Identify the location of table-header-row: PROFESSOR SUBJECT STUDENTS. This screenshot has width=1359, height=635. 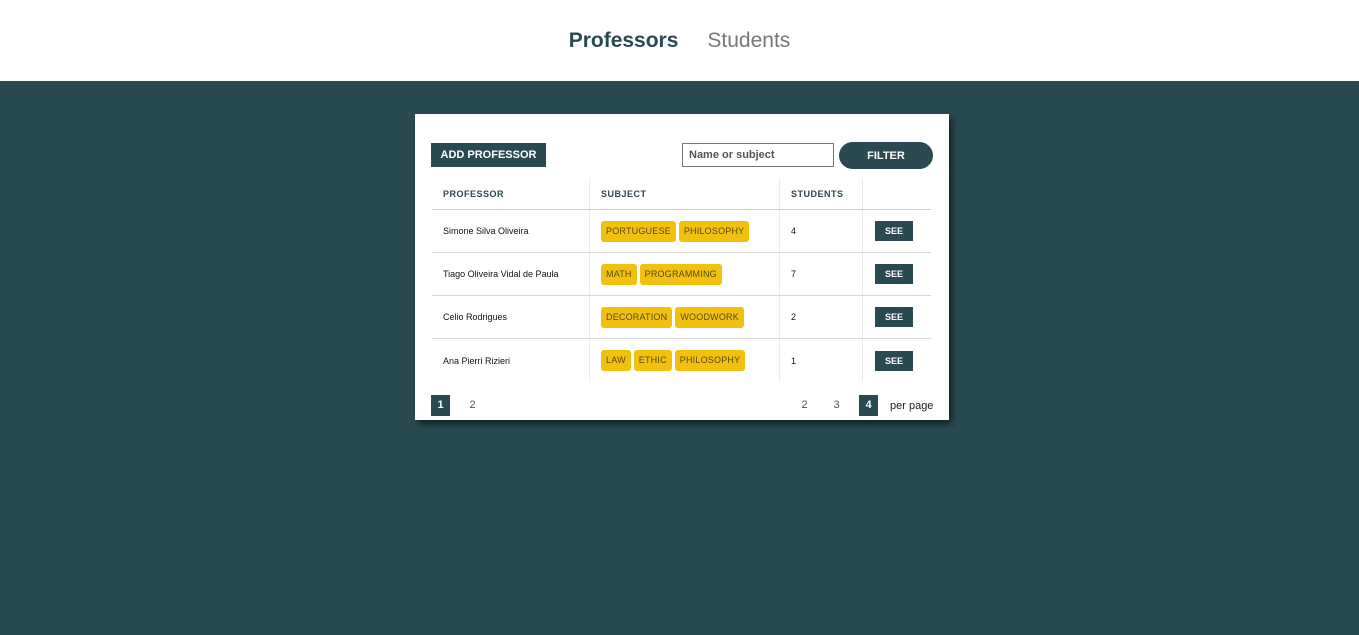
(681, 194).